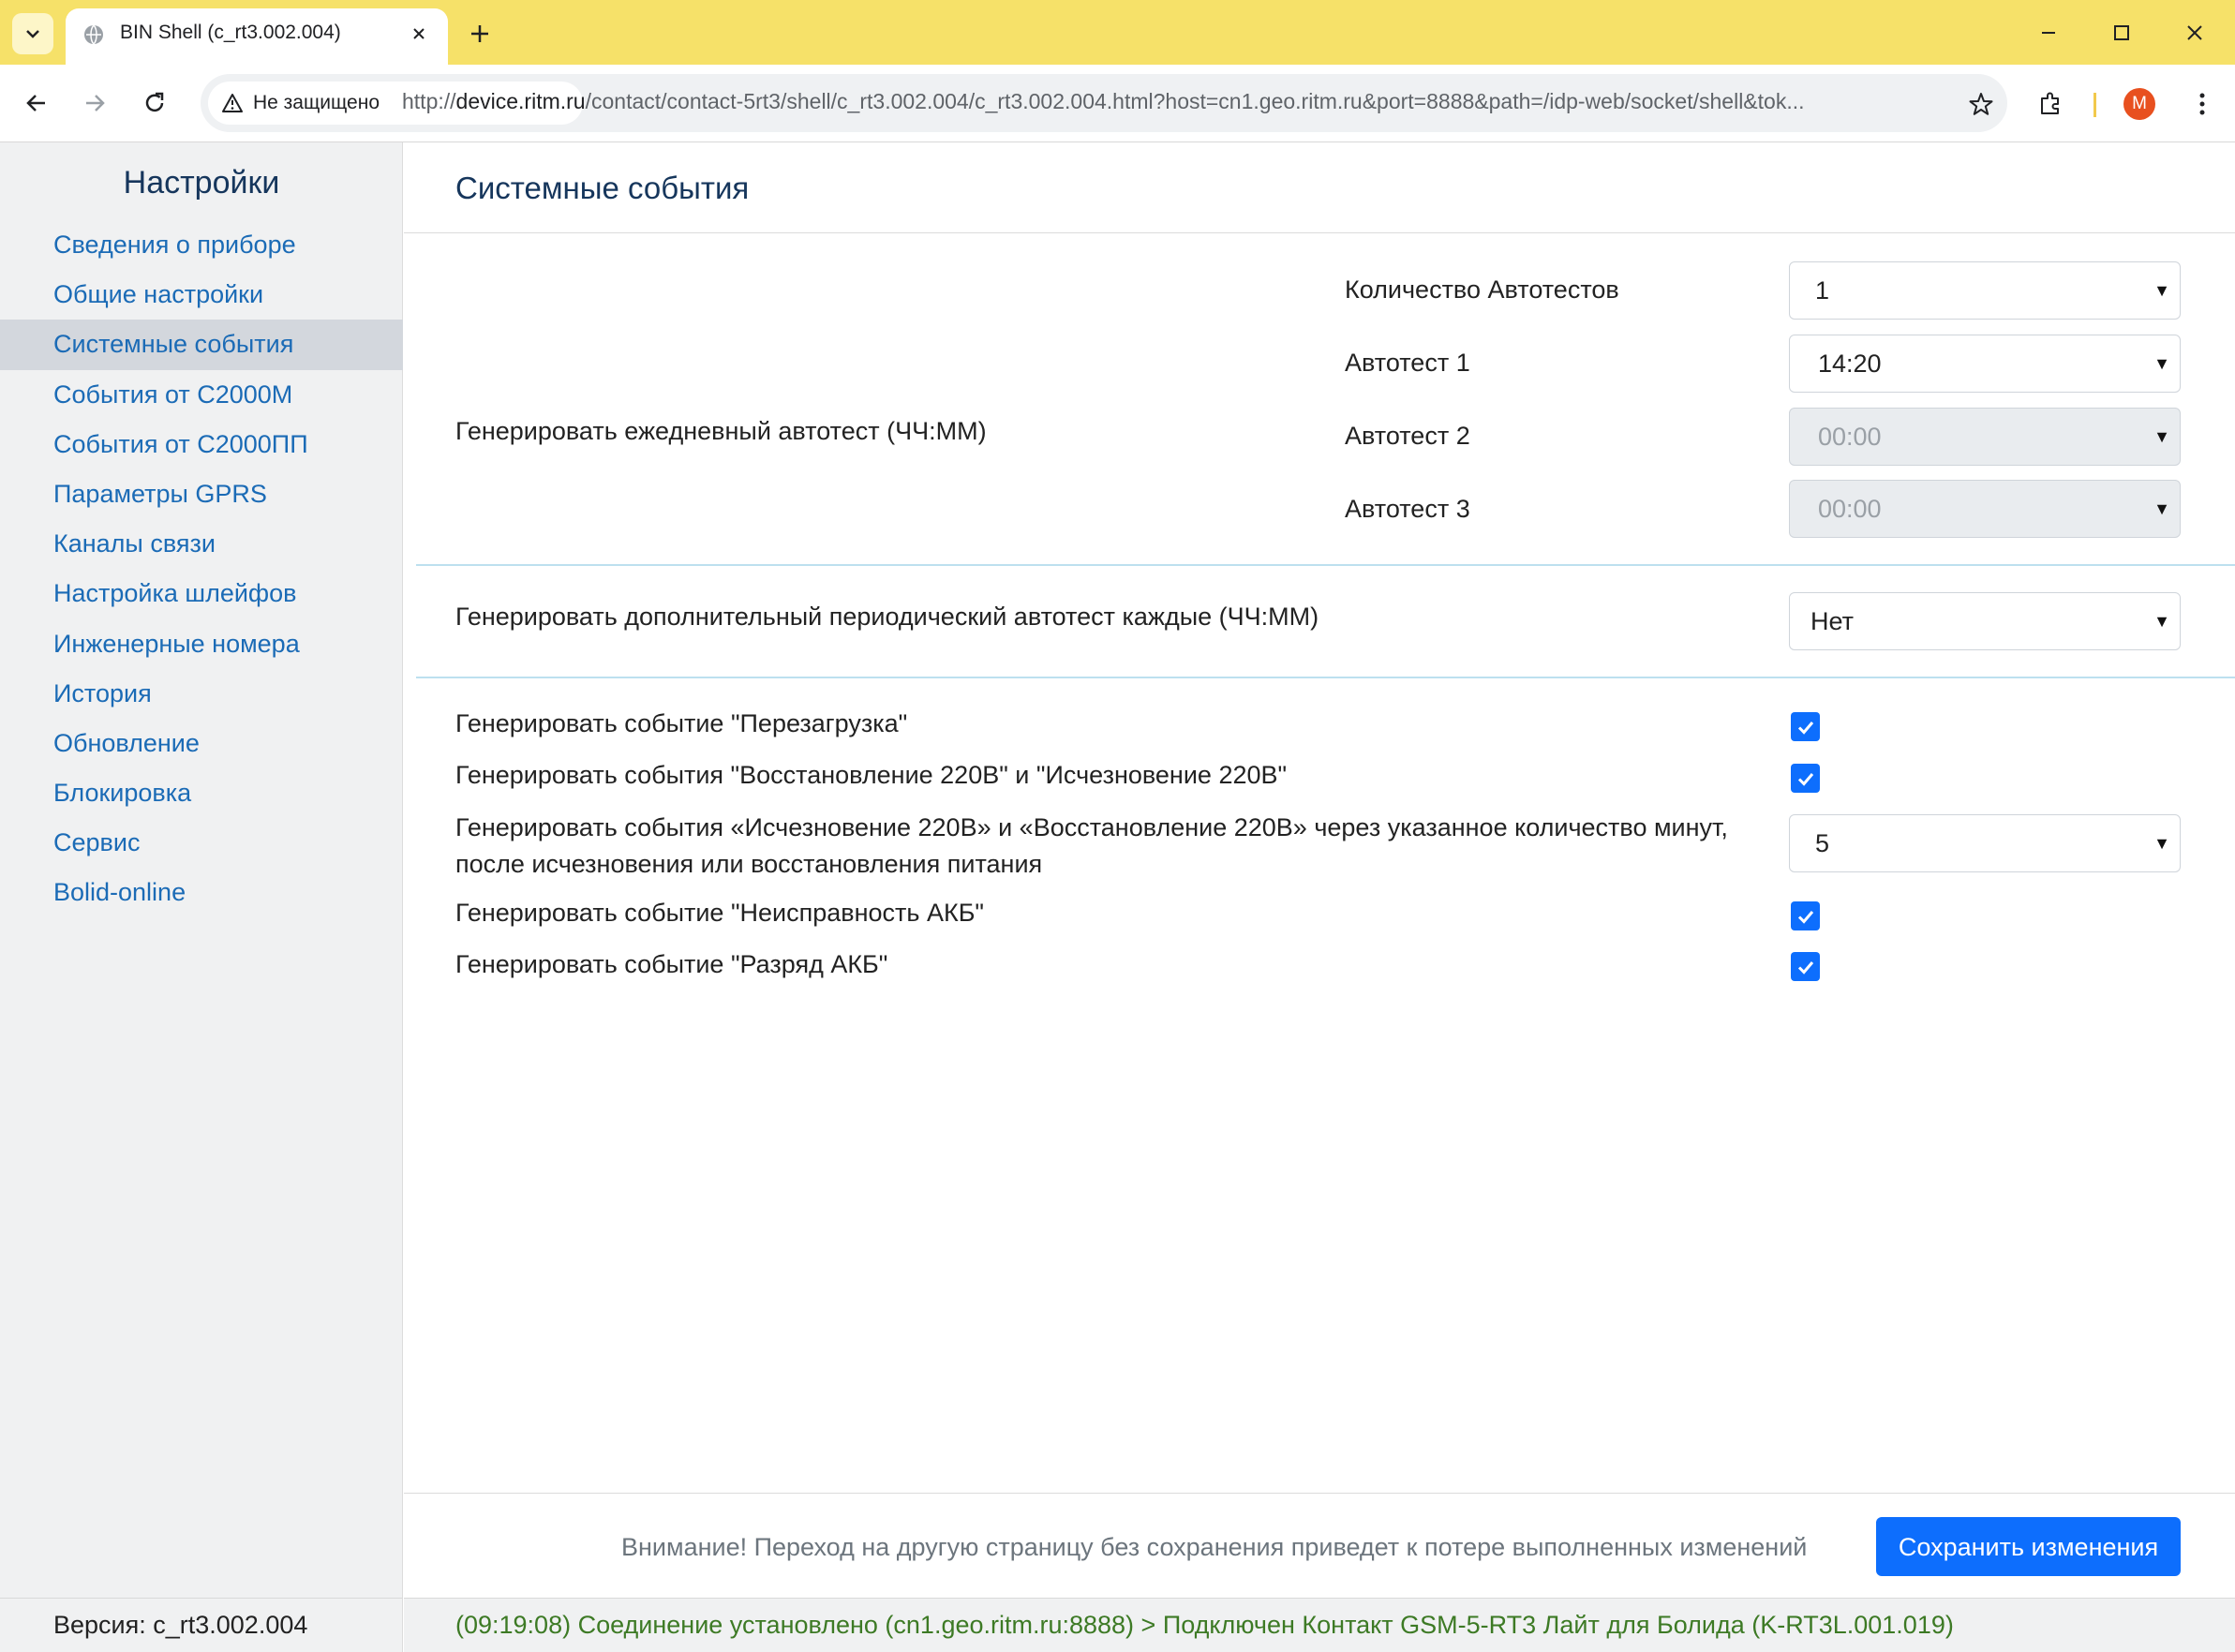 This screenshot has width=2235, height=1652. What do you see at coordinates (1850, 509) in the screenshot?
I see `autotest3-value: 00:00` at bounding box center [1850, 509].